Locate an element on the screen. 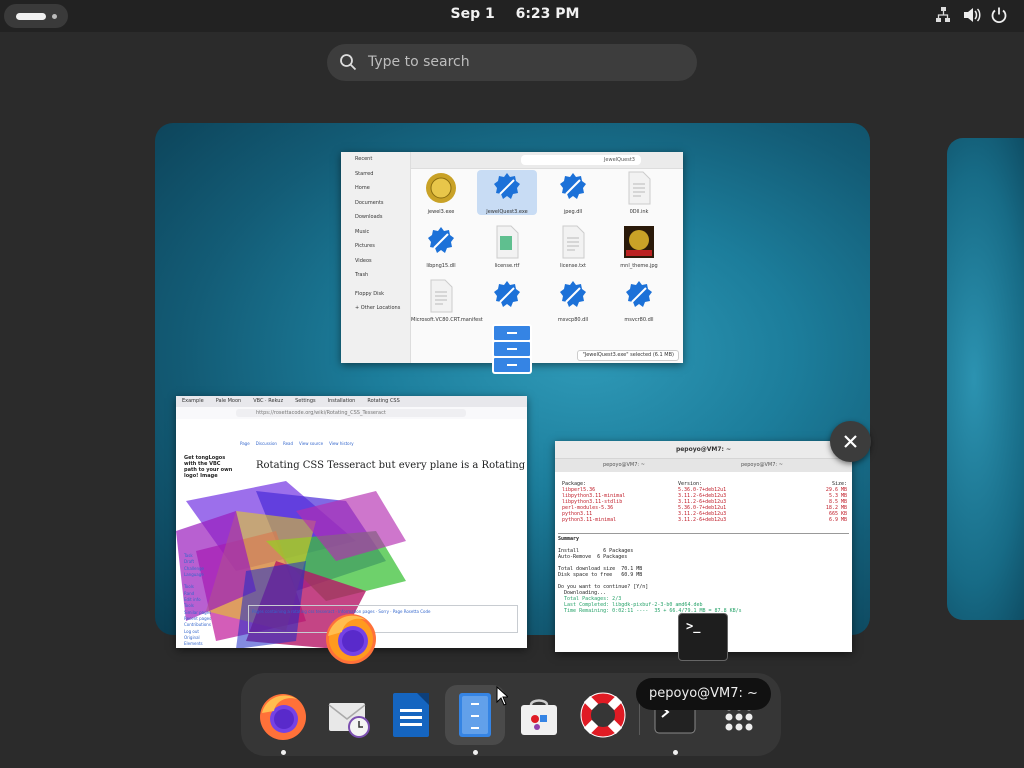  search-entry: Type to search is located at coordinates (512, 62).